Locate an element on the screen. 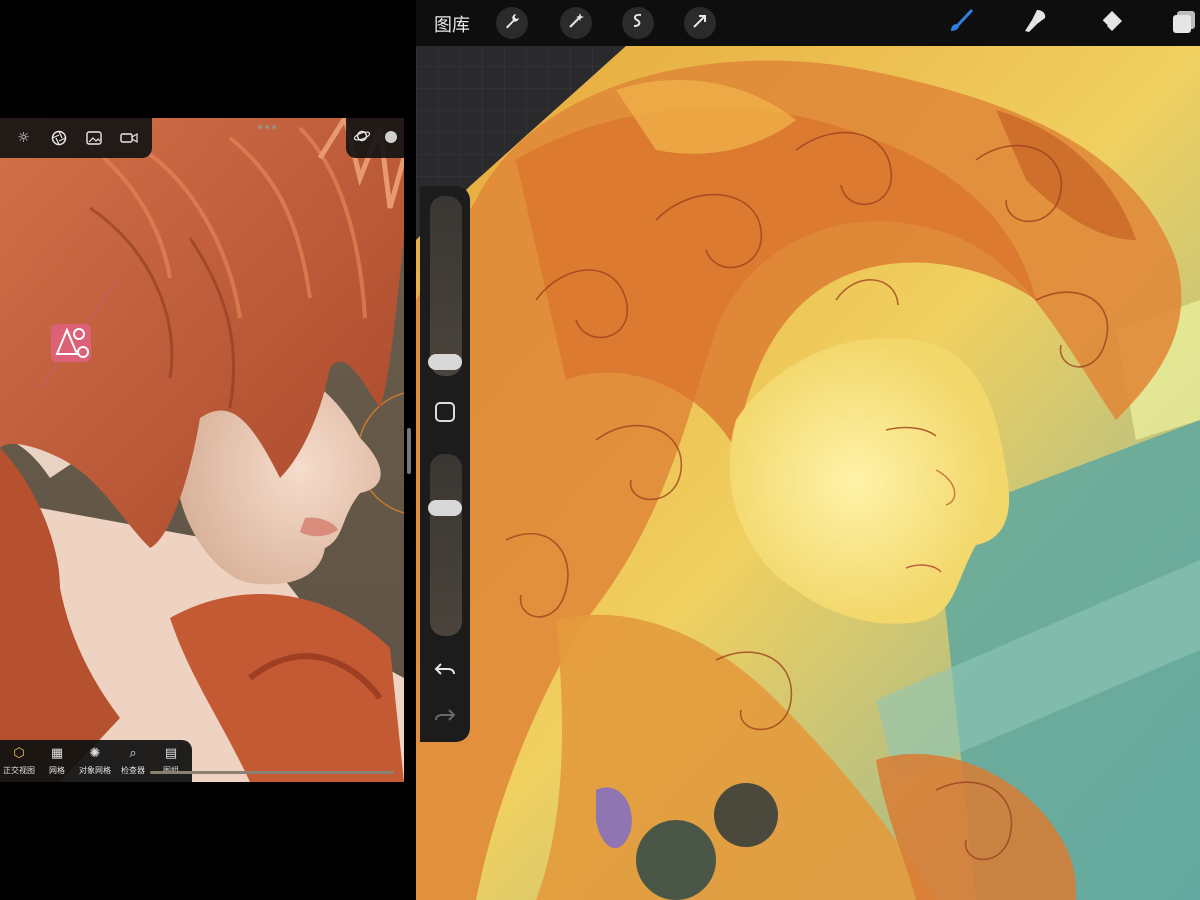 The width and height of the screenshot is (1200, 900). adjustments-button is located at coordinates (576, 23).